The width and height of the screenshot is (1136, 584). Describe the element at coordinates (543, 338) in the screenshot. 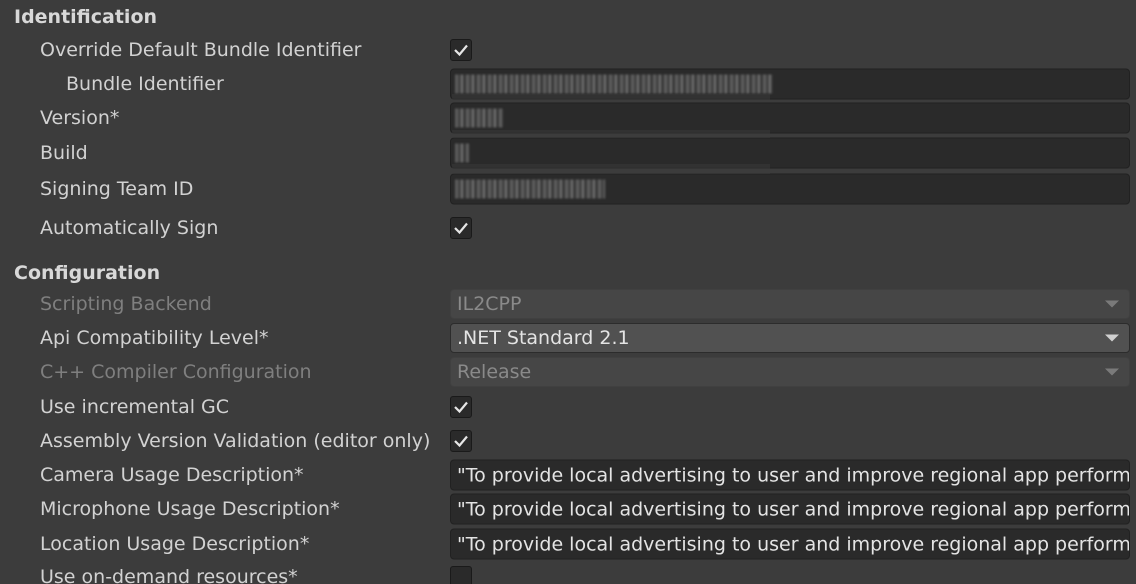

I see `api-level-value: .NET Standard 2.1` at that location.